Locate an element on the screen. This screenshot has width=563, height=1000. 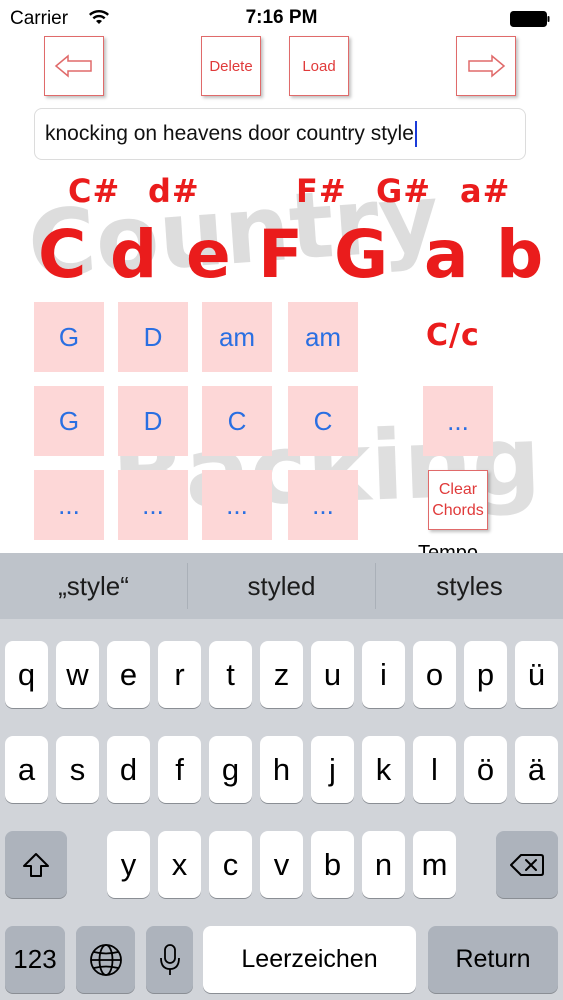
previous-button is located at coordinates (74, 66).